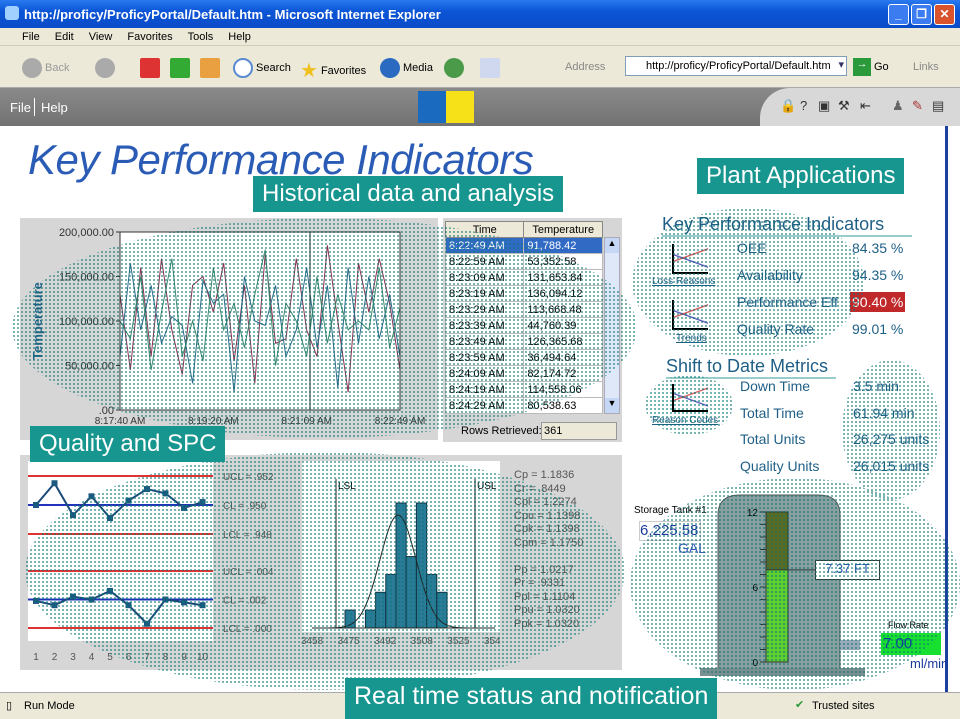 This screenshot has width=960, height=719. Describe the element at coordinates (150, 68) in the screenshot. I see `stop-button` at that location.